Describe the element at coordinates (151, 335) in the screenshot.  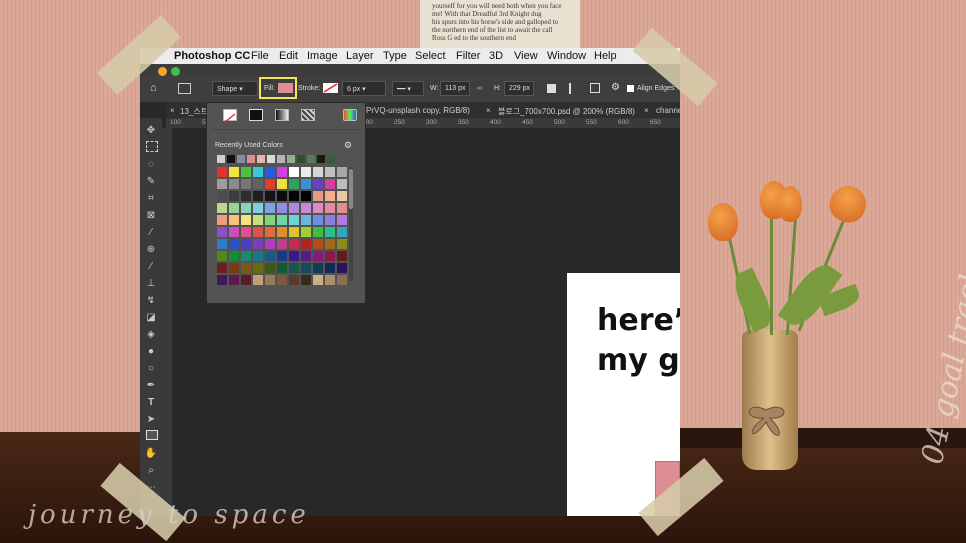
I see `paint-bucket-icon: ◈` at that location.